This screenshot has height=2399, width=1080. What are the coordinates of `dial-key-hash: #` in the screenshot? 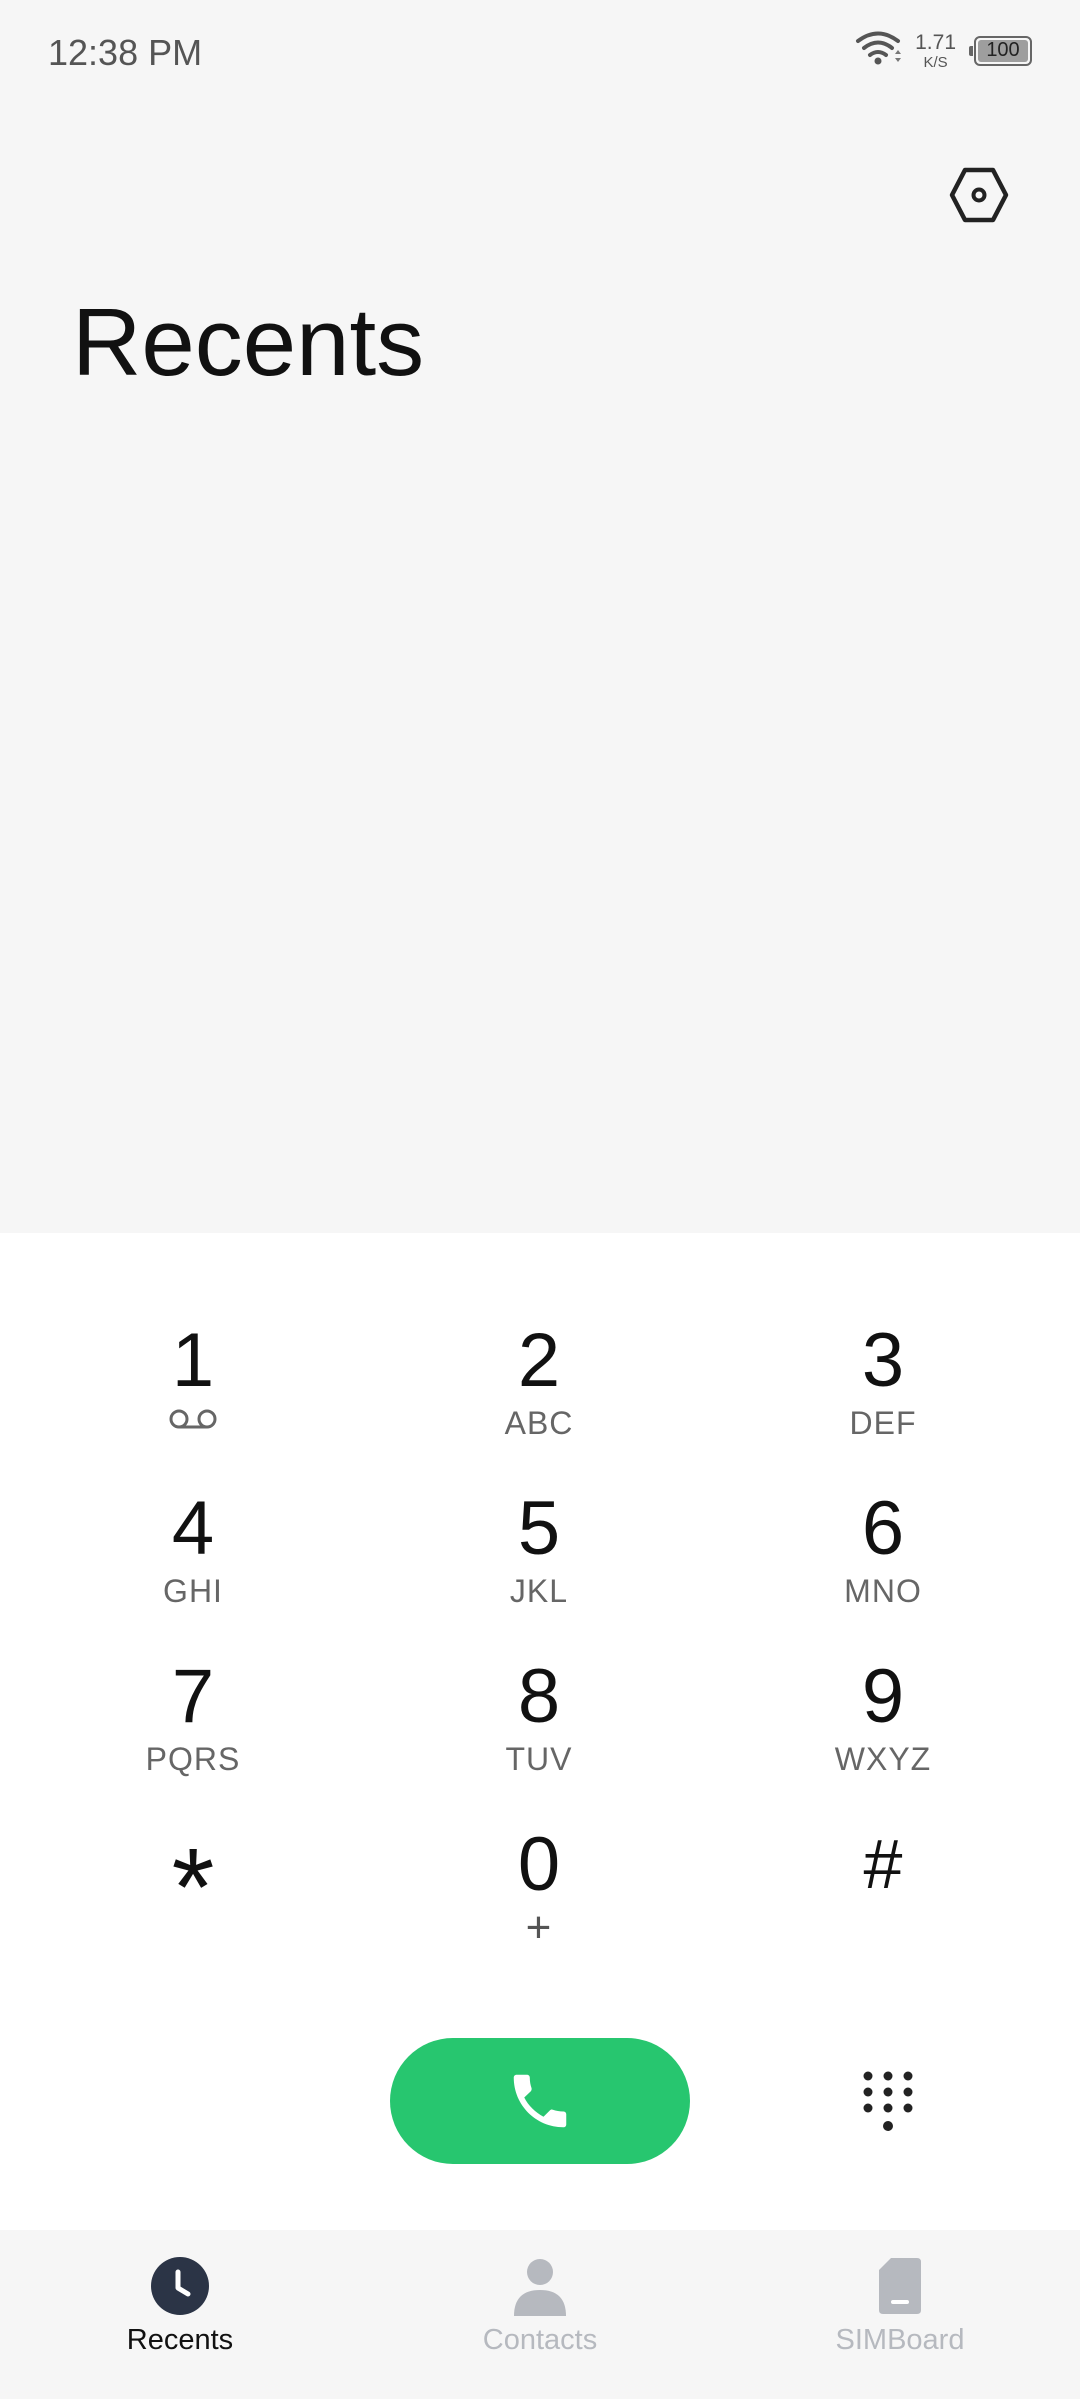 It's located at (883, 1899).